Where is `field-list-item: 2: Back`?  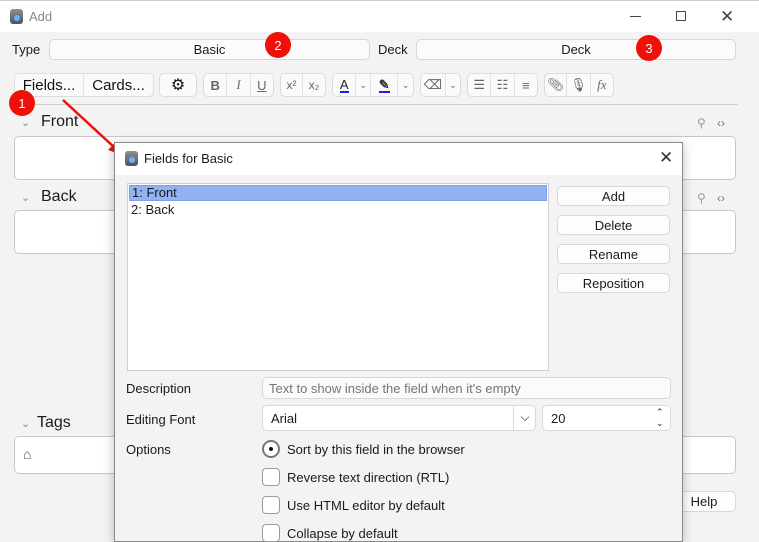
field-list-item: 2: Back is located at coordinates (338, 209).